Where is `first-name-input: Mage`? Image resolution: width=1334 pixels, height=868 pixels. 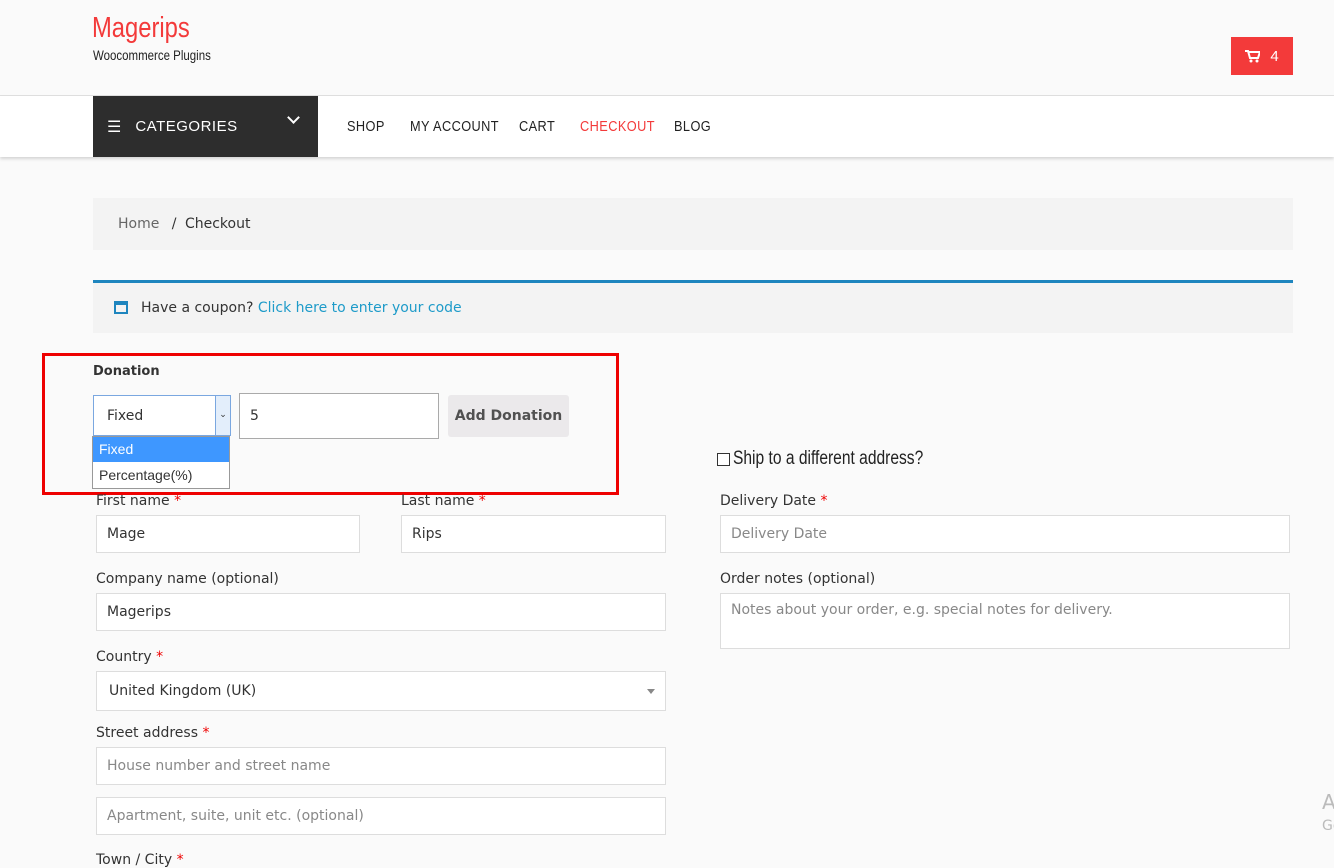 first-name-input: Mage is located at coordinates (228, 534).